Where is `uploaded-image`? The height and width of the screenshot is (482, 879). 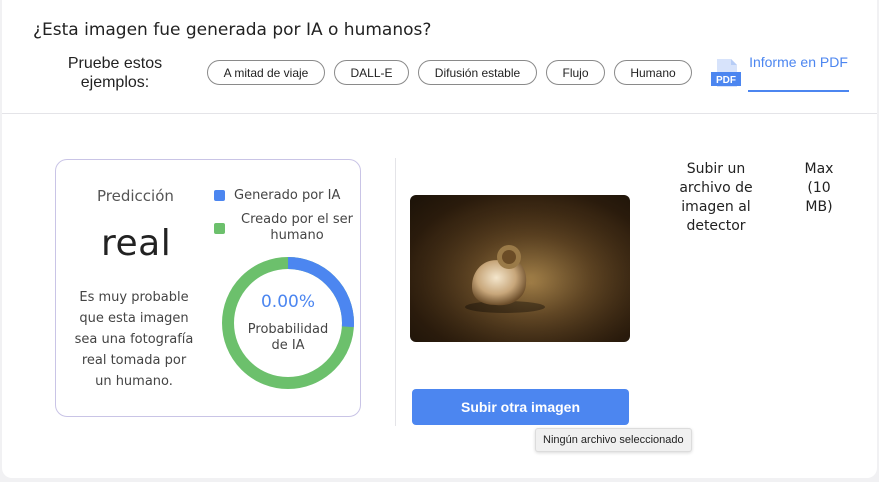 uploaded-image is located at coordinates (520, 268).